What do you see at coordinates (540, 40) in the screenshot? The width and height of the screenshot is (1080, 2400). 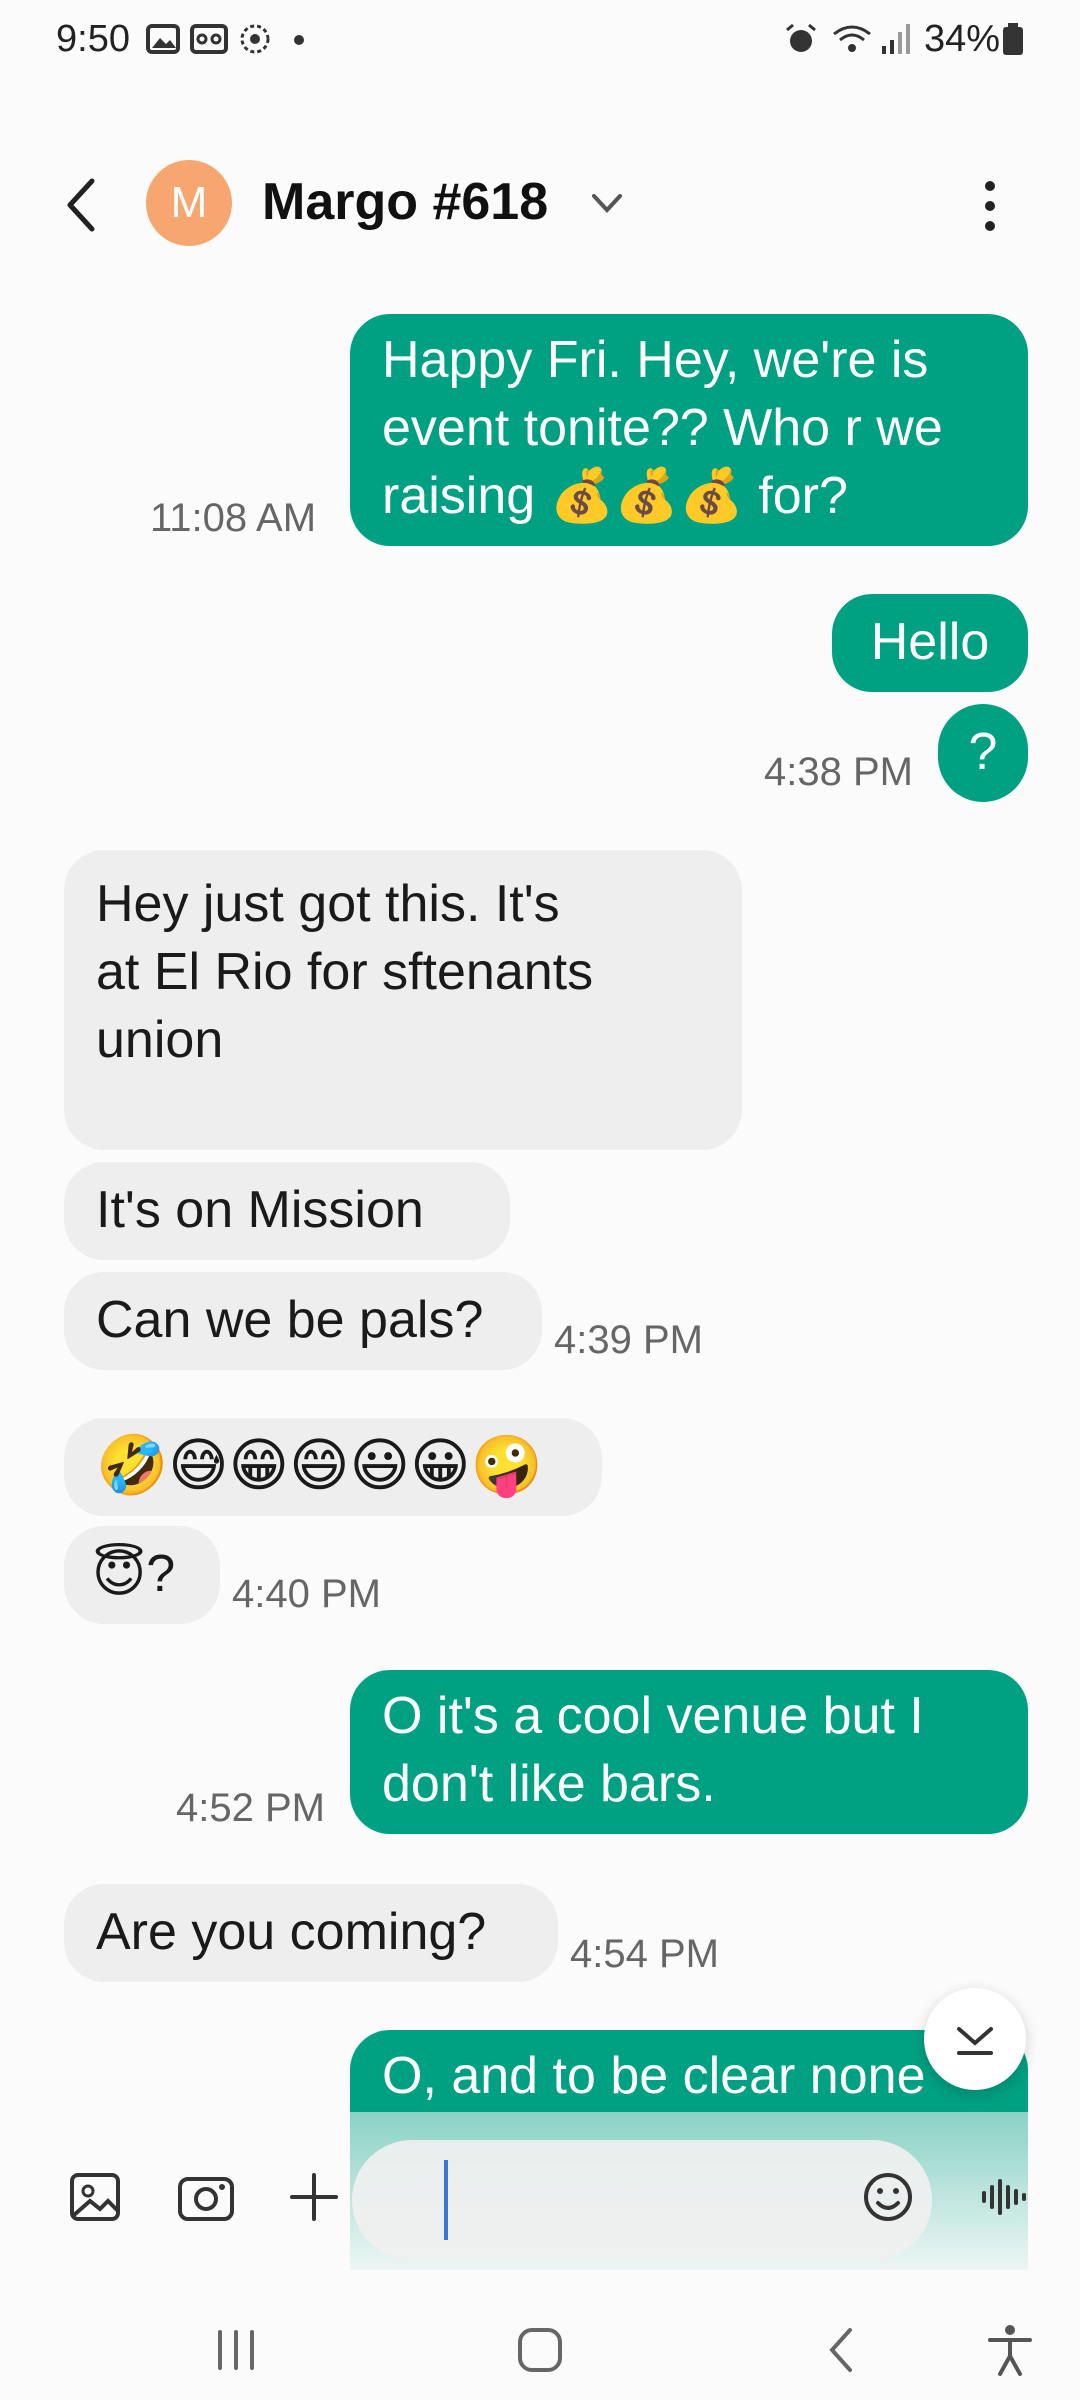 I see `status-bar: 9:50 34%` at bounding box center [540, 40].